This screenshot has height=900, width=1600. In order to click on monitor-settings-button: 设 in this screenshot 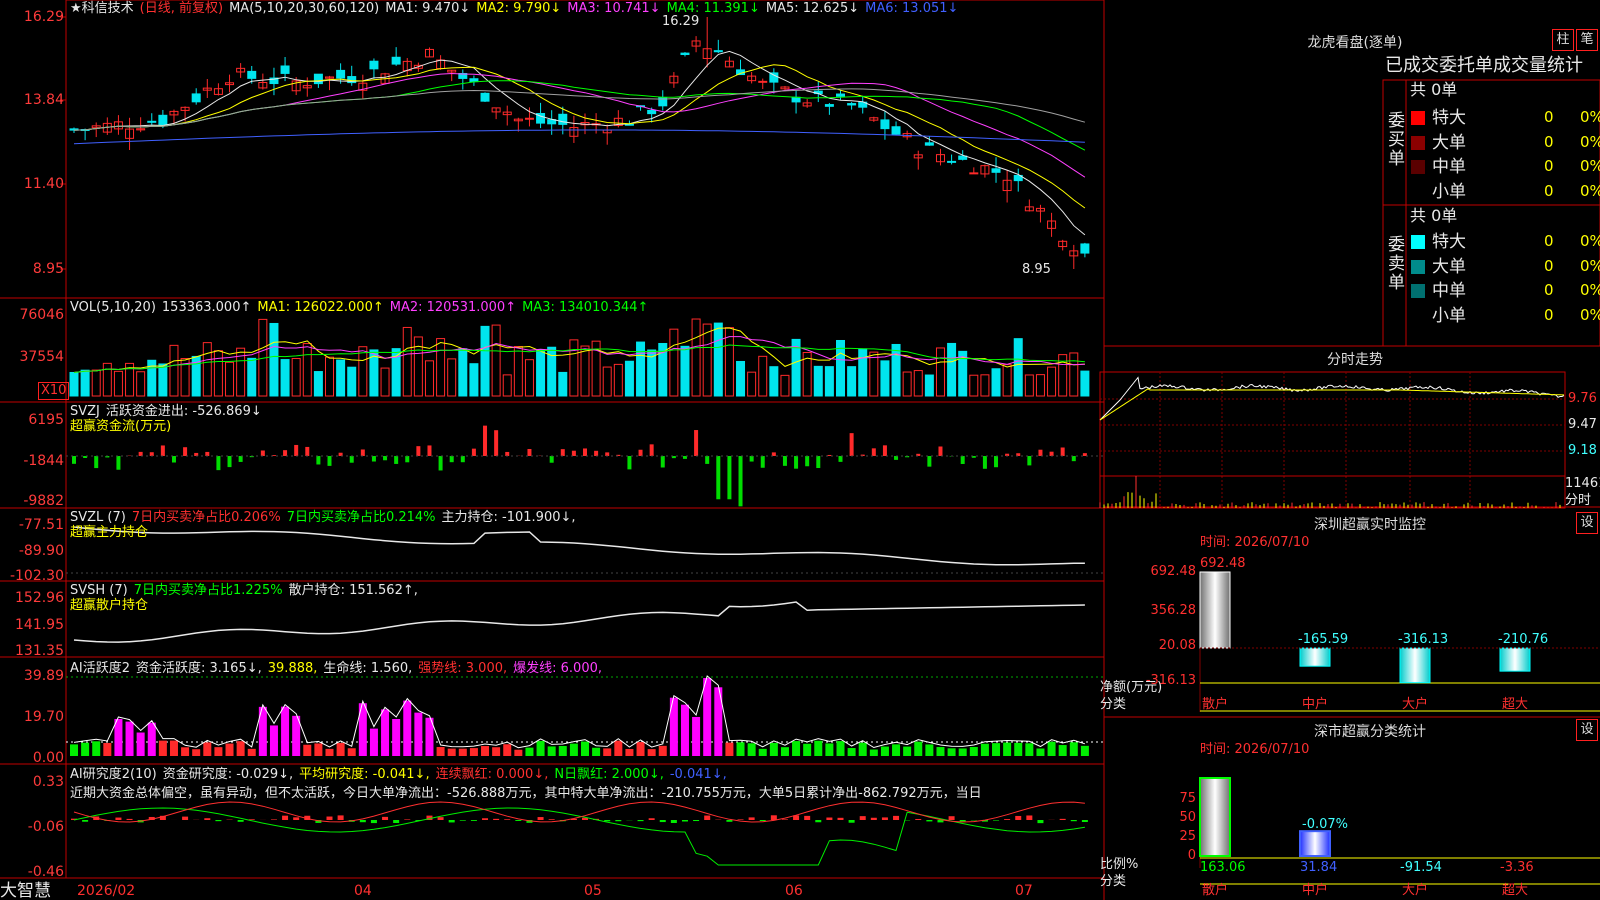, I will do `click(1587, 523)`.